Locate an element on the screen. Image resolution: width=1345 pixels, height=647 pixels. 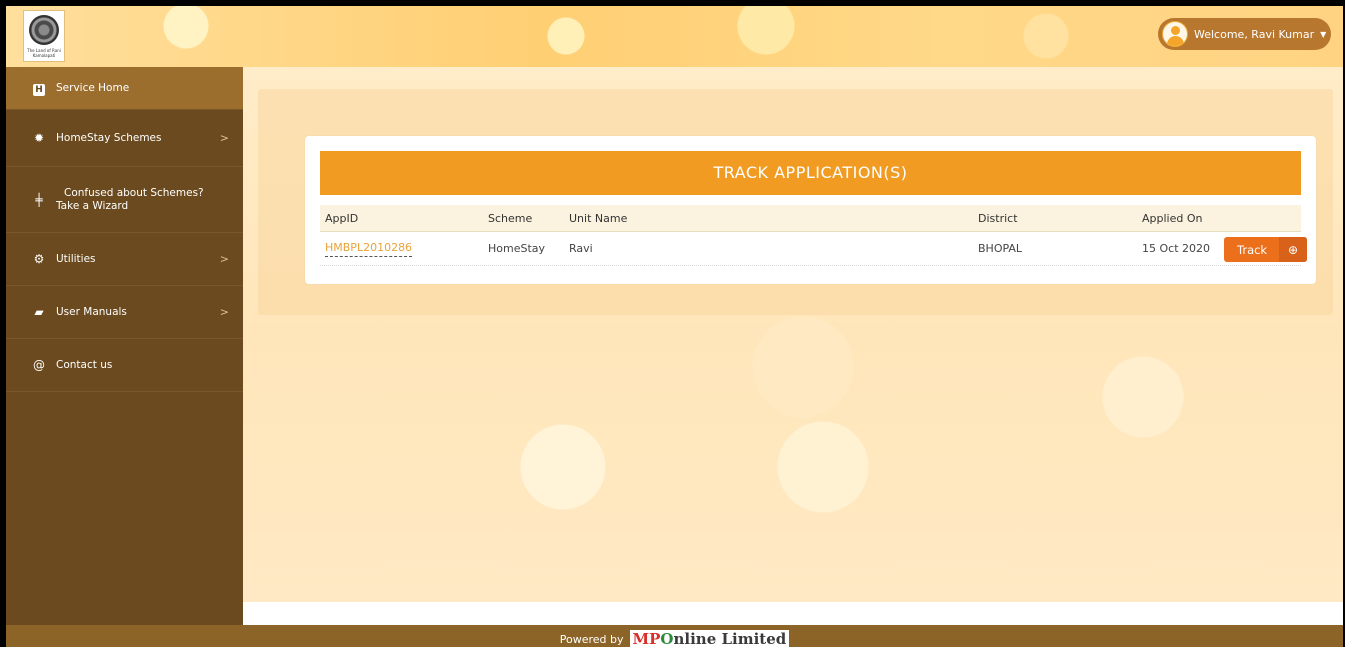
signpost-icon: ╪ is located at coordinates (39, 199).